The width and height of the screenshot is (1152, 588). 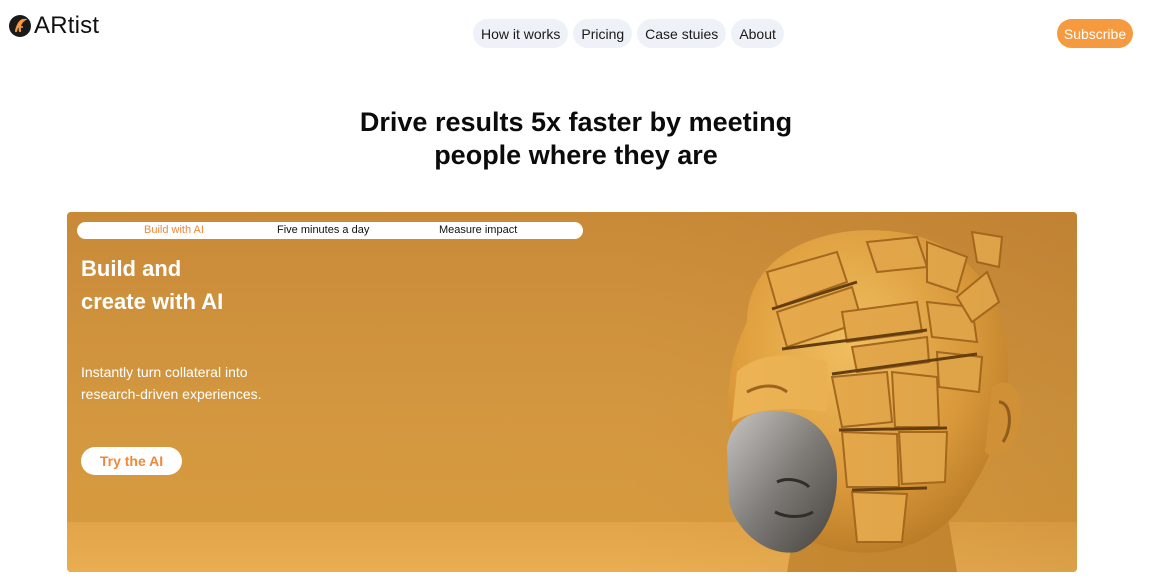 What do you see at coordinates (20, 26) in the screenshot?
I see `logo-icon` at bounding box center [20, 26].